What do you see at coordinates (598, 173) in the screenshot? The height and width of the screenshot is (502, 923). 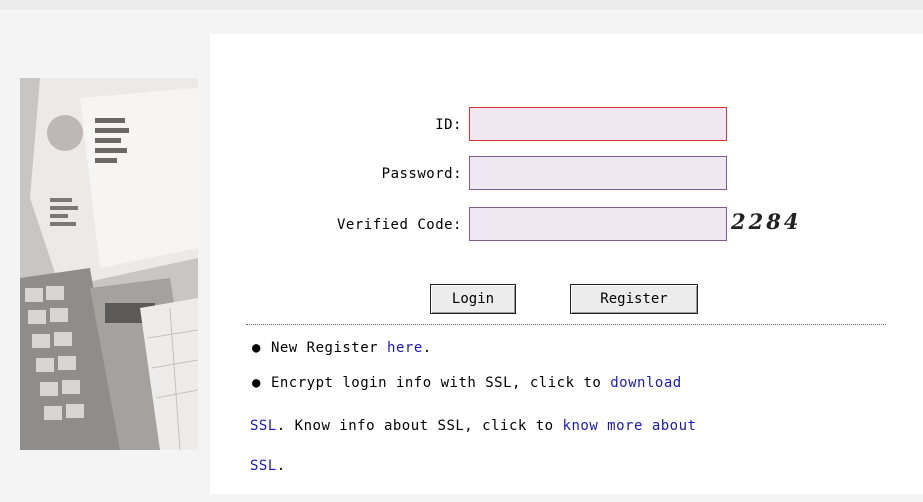 I see `password-input` at bounding box center [598, 173].